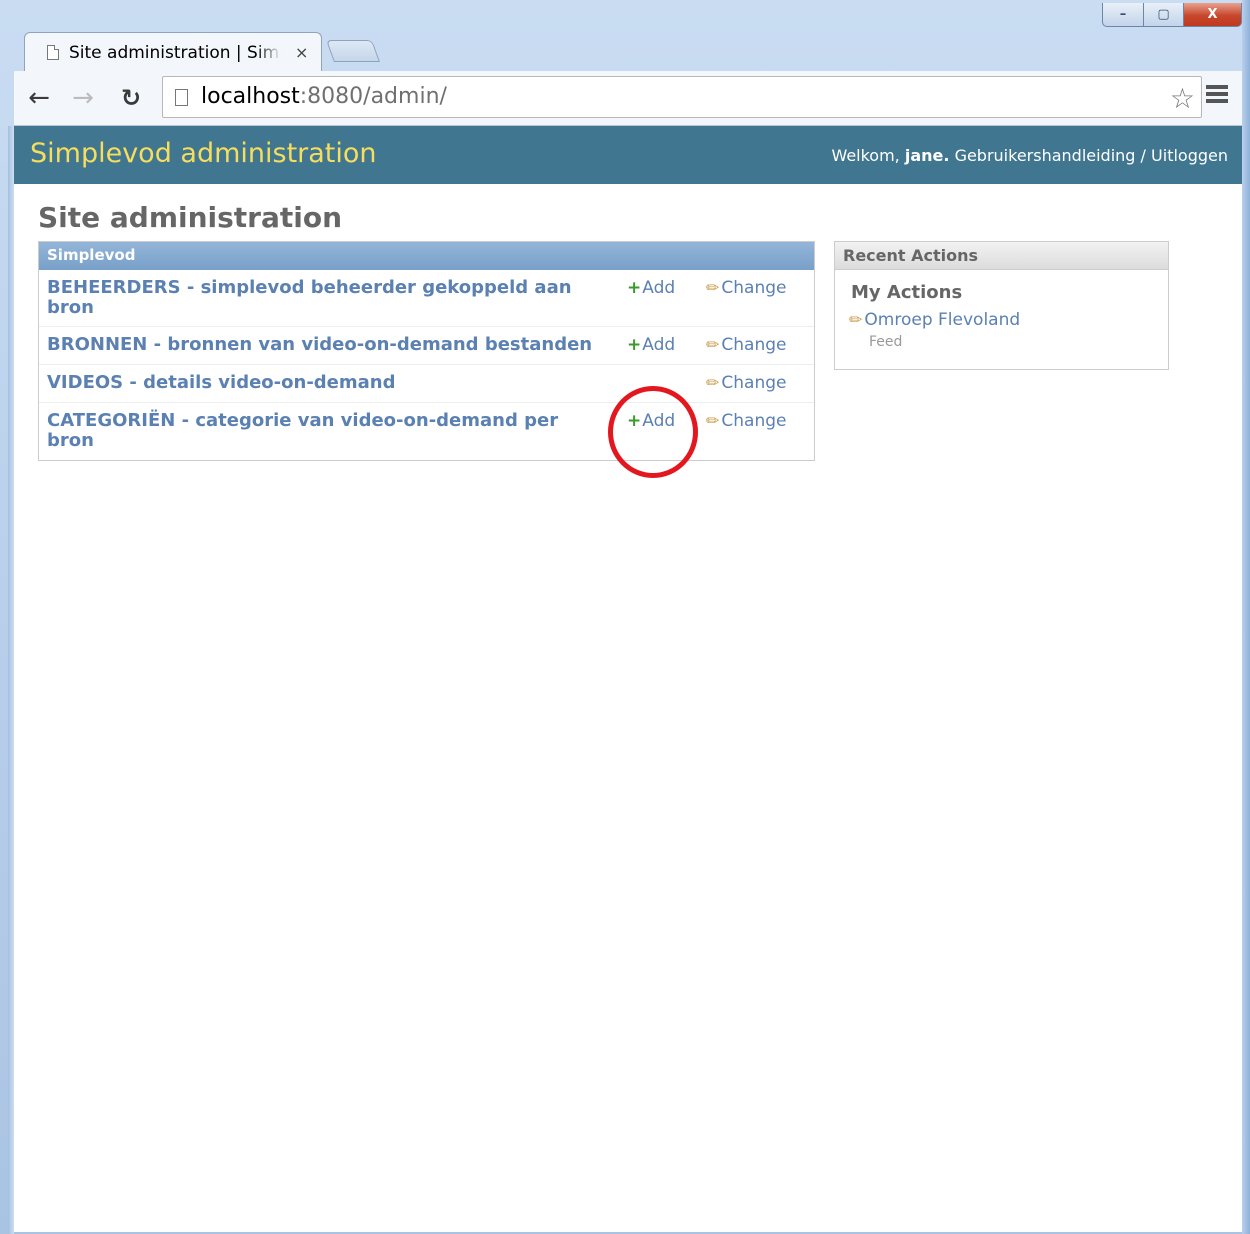  Describe the element at coordinates (1164, 15) in the screenshot. I see `maximize-button: ▢` at that location.